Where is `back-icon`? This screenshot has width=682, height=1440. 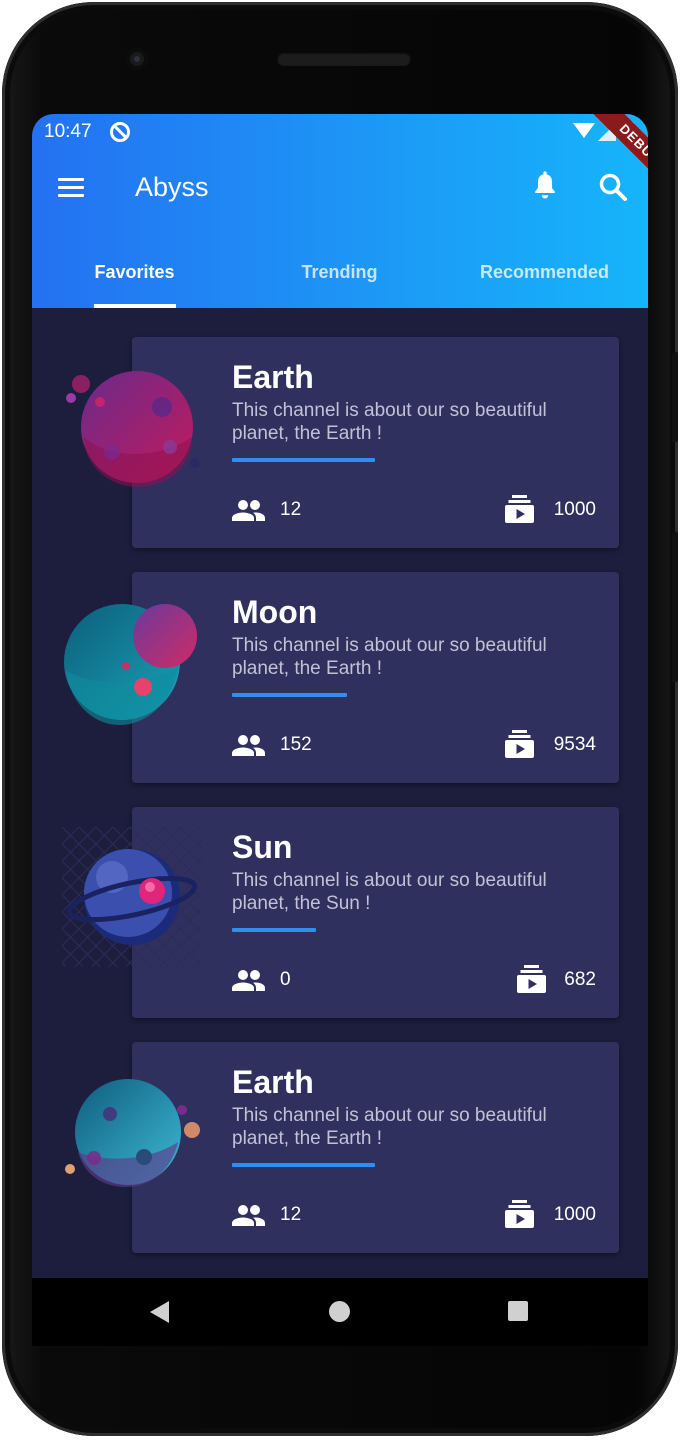 back-icon is located at coordinates (159, 1312).